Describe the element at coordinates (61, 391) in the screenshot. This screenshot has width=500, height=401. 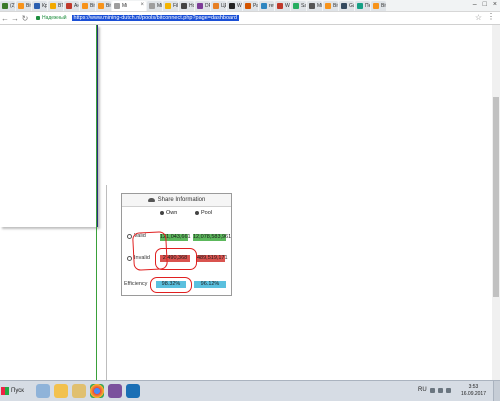
I see `explorer-icon` at that location.